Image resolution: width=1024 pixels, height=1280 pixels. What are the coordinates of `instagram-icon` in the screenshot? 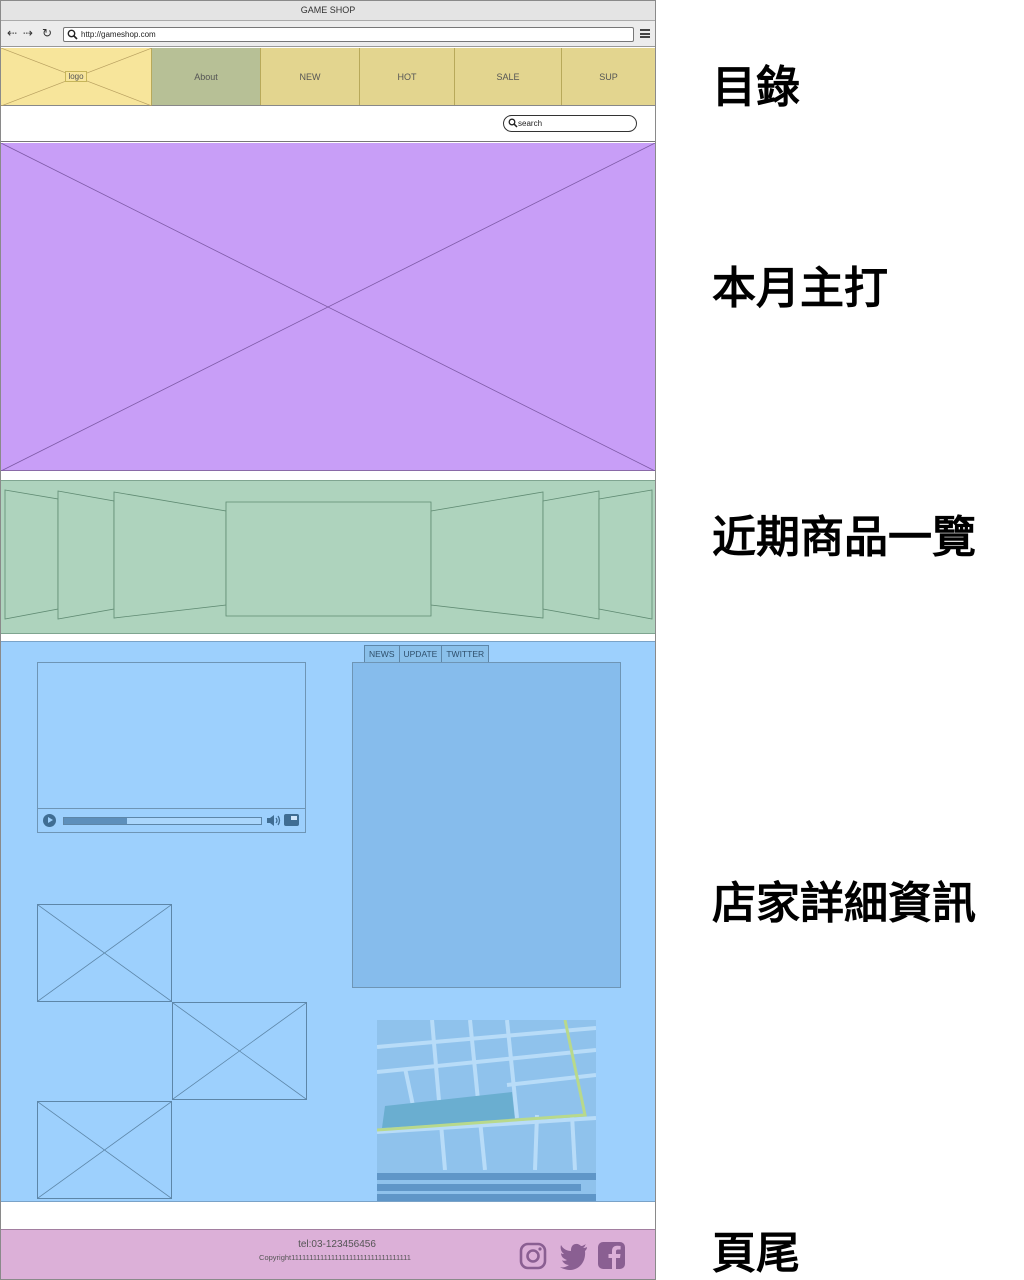 It's located at (533, 1256).